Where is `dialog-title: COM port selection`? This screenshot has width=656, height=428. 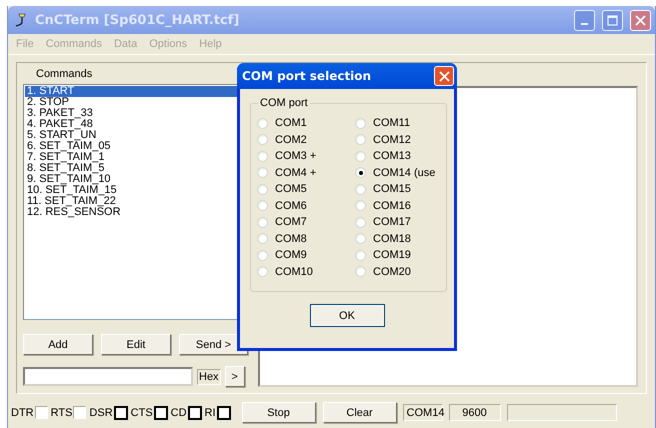 dialog-title: COM port selection is located at coordinates (307, 76).